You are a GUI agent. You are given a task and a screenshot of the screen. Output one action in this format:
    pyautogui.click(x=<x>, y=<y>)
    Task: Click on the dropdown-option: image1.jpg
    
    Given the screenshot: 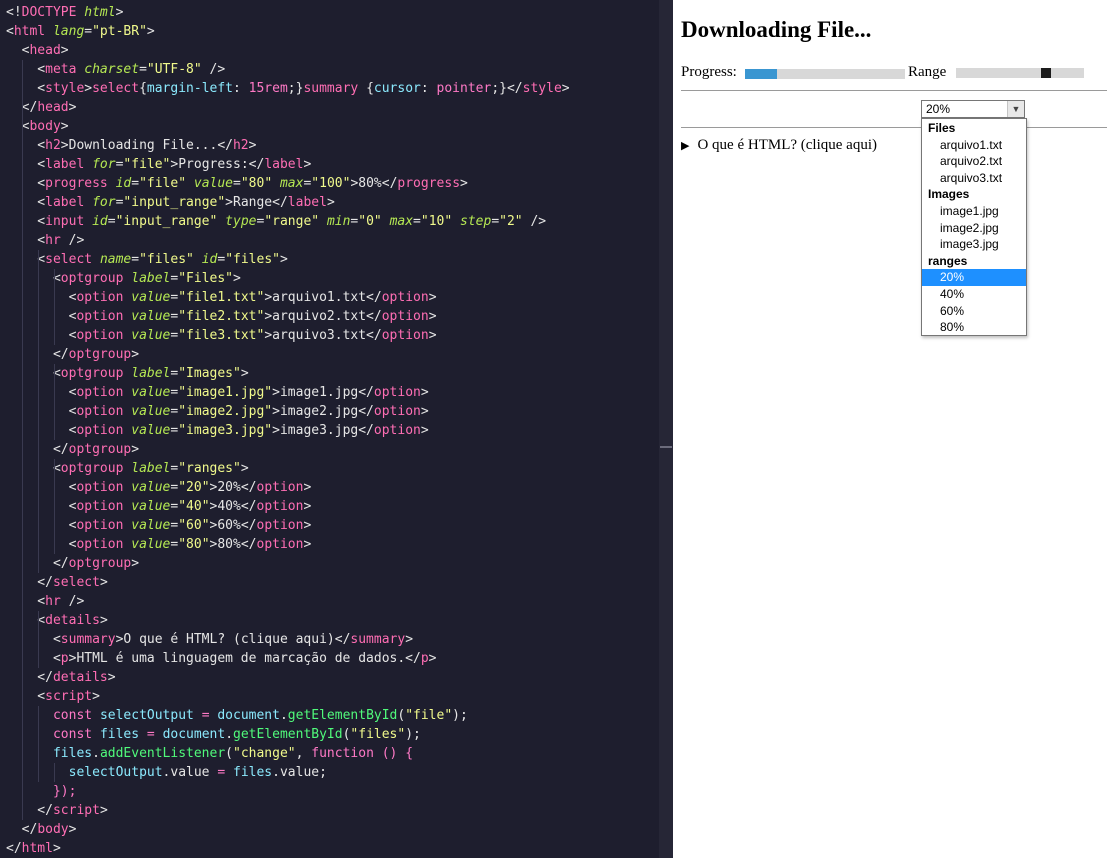 What is the action you would take?
    pyautogui.click(x=974, y=211)
    